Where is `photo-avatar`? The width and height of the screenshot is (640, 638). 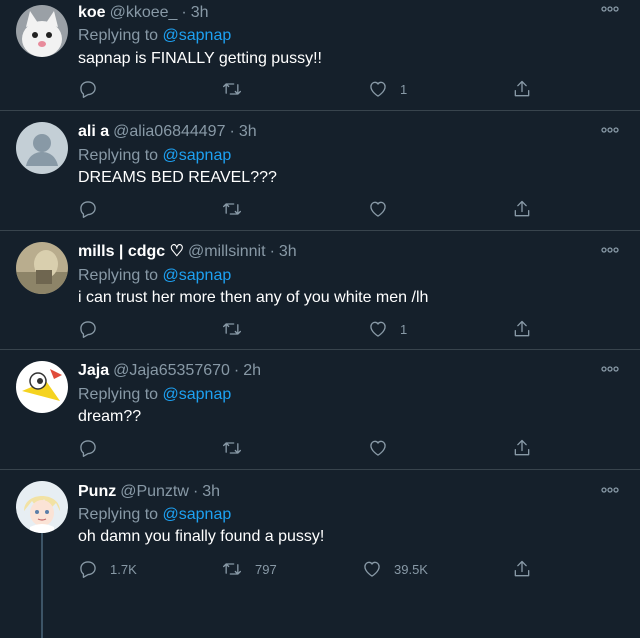 photo-avatar is located at coordinates (42, 268).